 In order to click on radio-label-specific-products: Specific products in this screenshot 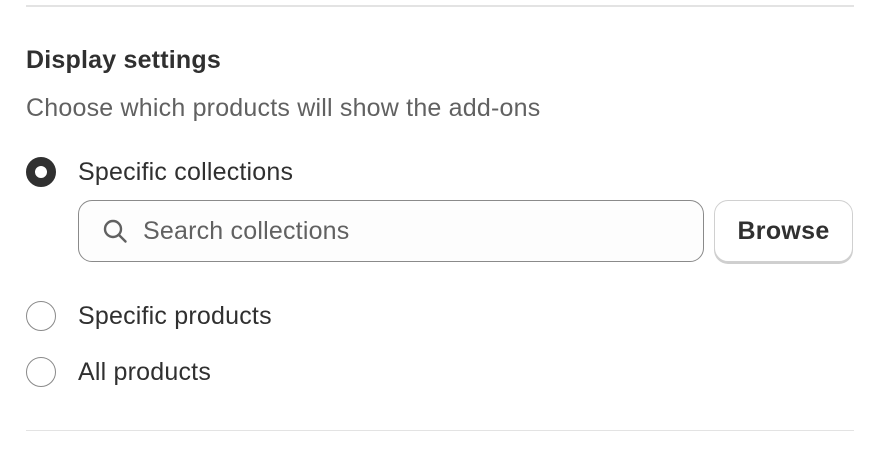, I will do `click(175, 316)`.